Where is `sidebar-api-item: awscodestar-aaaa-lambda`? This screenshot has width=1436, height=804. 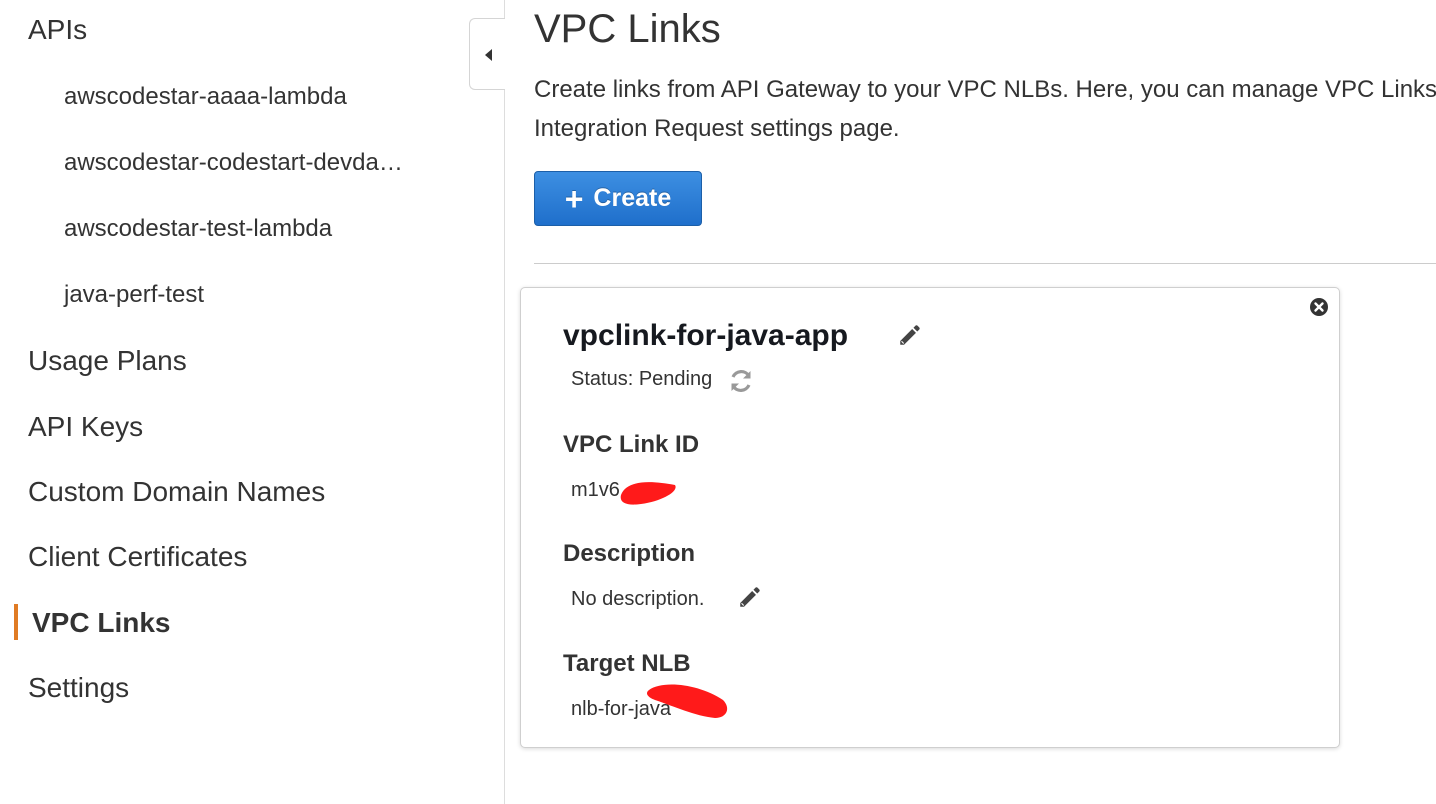 sidebar-api-item: awscodestar-aaaa-lambda is located at coordinates (205, 97).